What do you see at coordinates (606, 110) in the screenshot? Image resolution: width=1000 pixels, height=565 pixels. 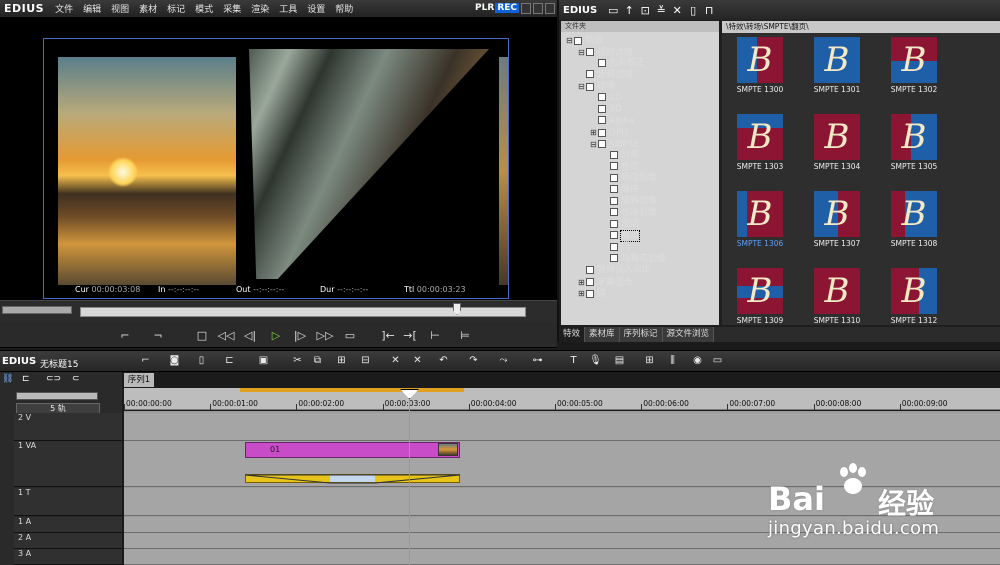 I see `tree-node: 3D` at bounding box center [606, 110].